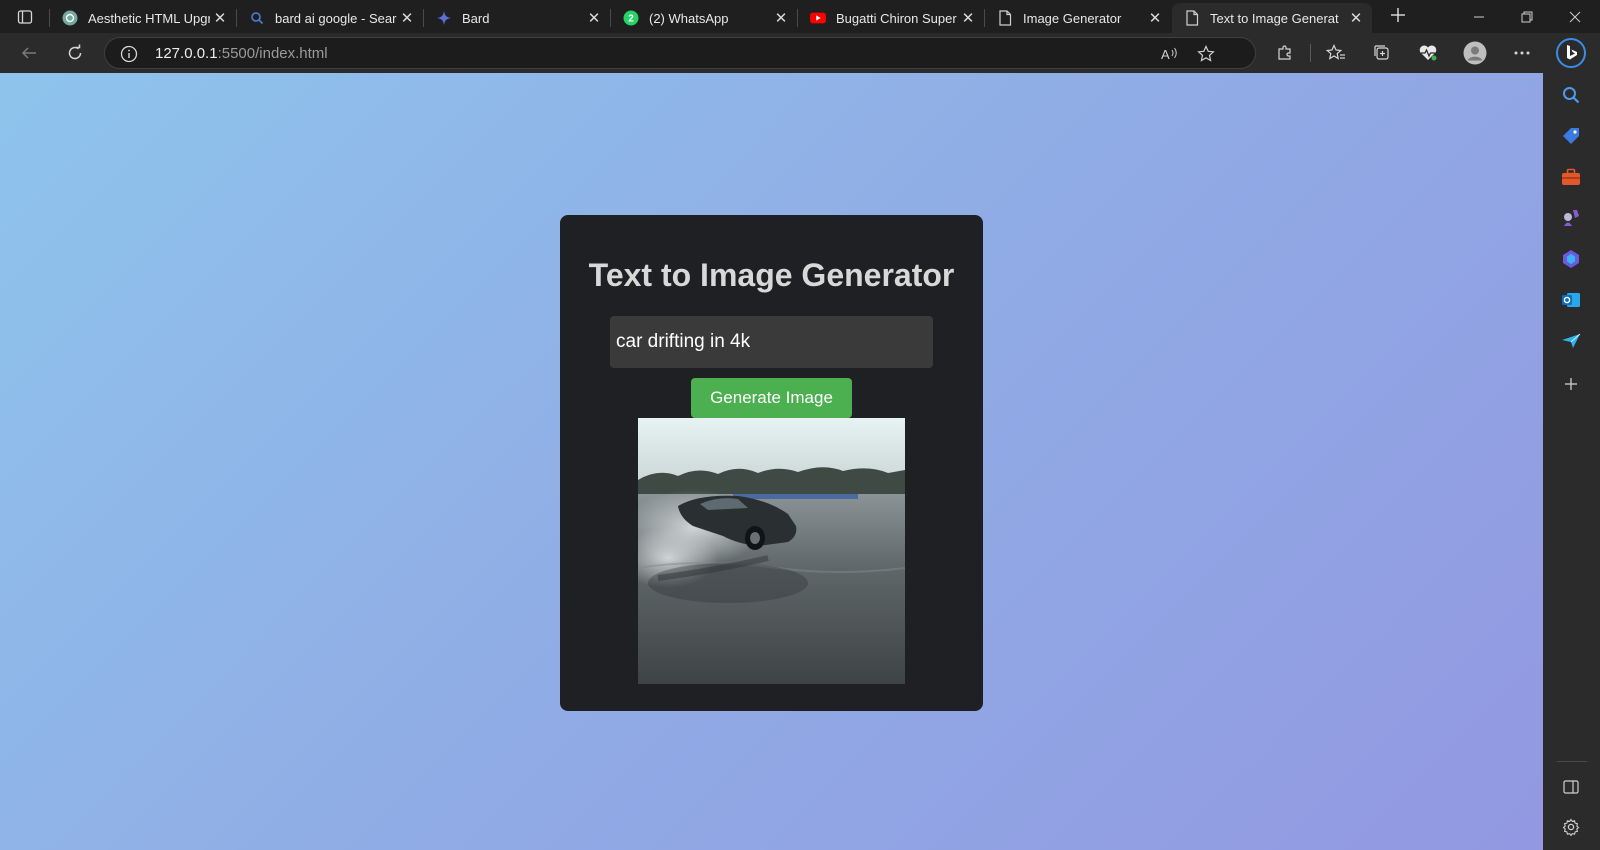 The image size is (1600, 850). I want to click on whatsapp-icon: 2, so click(631, 18).